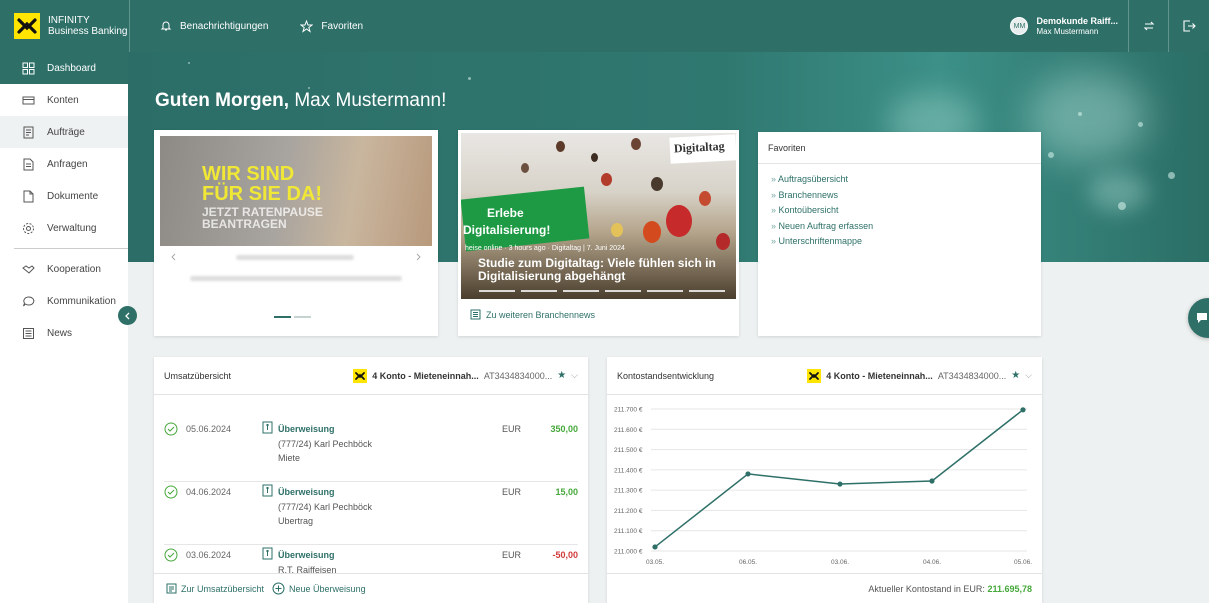  What do you see at coordinates (371, 588) in the screenshot?
I see `transactions-footer: Zur Umsatzübersicht Neue Überweisung` at bounding box center [371, 588].